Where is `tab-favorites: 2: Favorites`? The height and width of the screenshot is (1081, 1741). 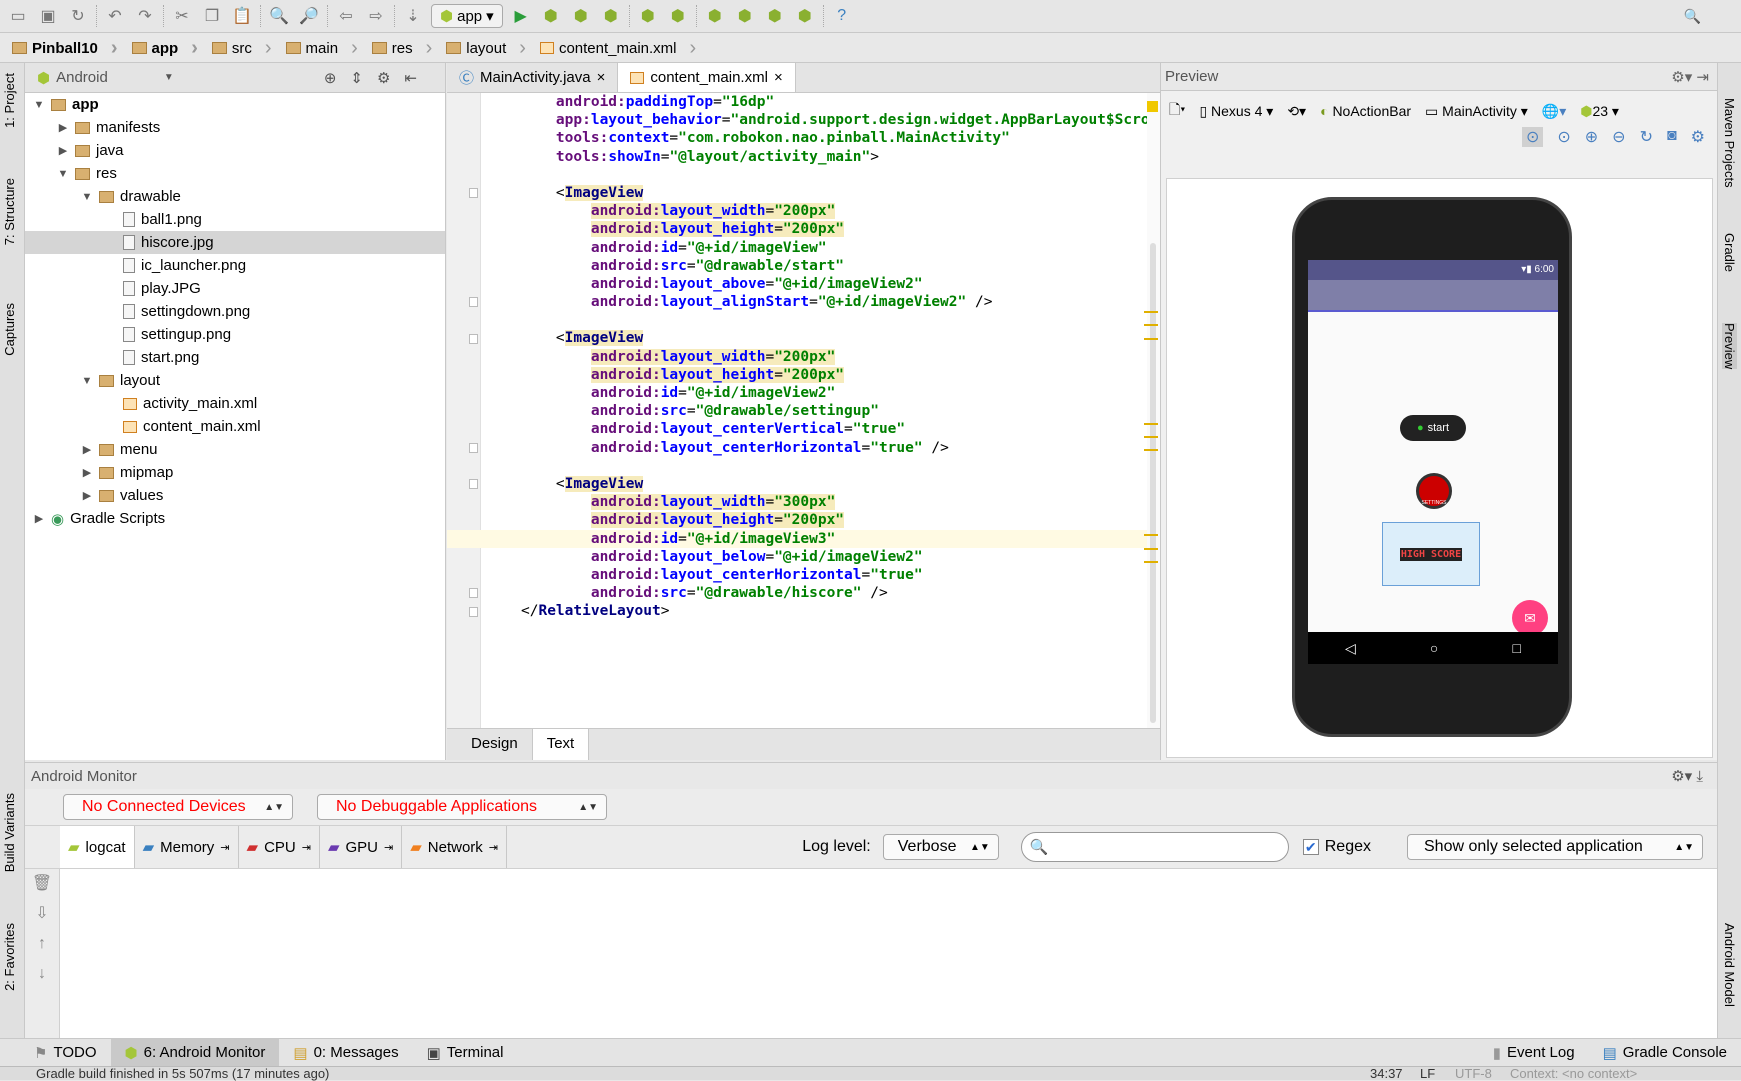
tab-favorites: 2: Favorites is located at coordinates (9, 957).